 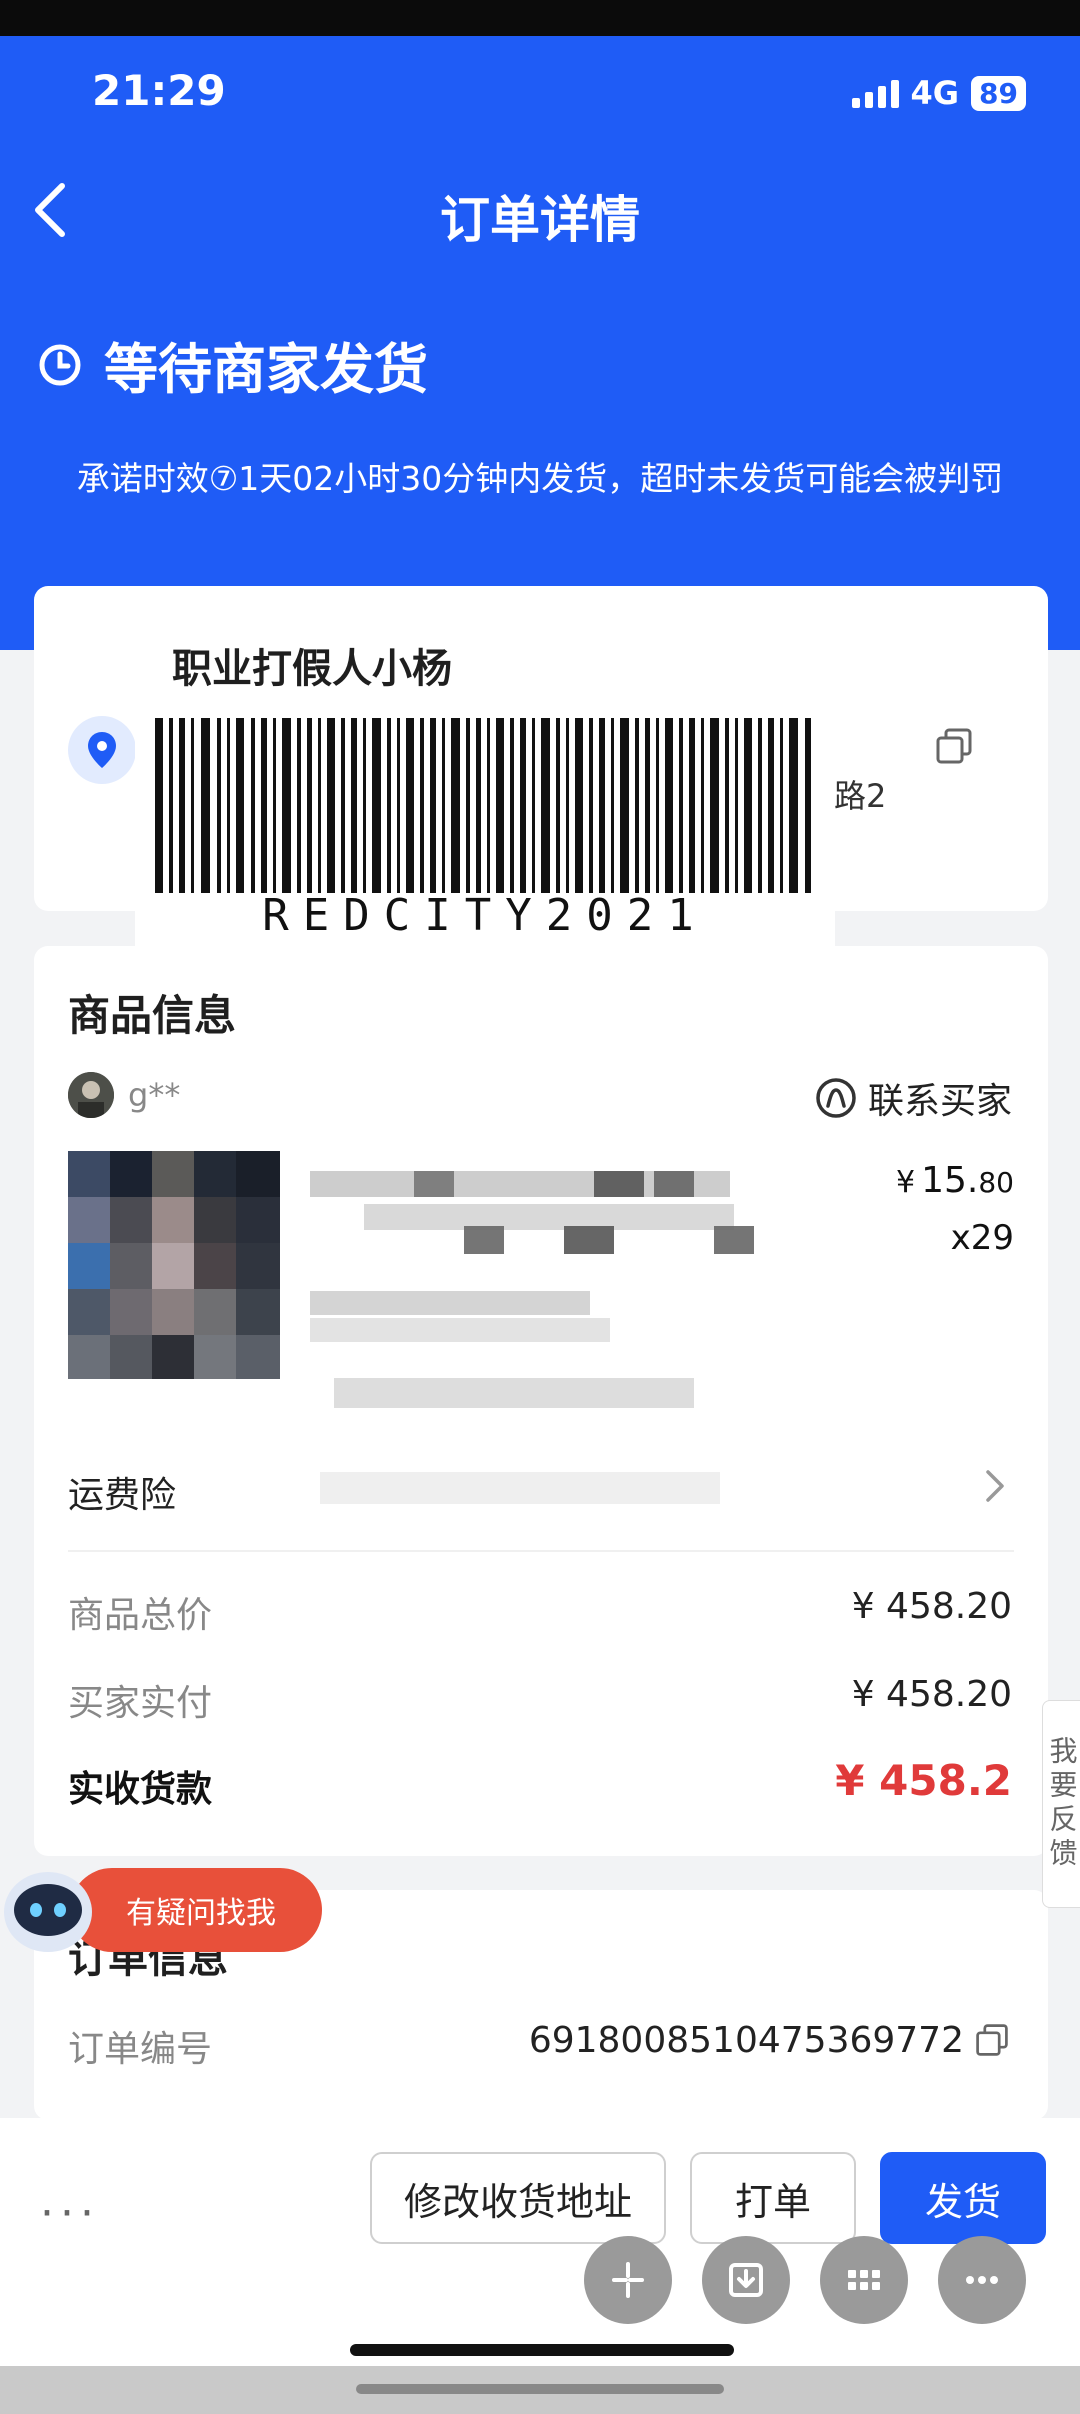 What do you see at coordinates (931, 1606) in the screenshot?
I see `goods-total-value: ¥ 458.20` at bounding box center [931, 1606].